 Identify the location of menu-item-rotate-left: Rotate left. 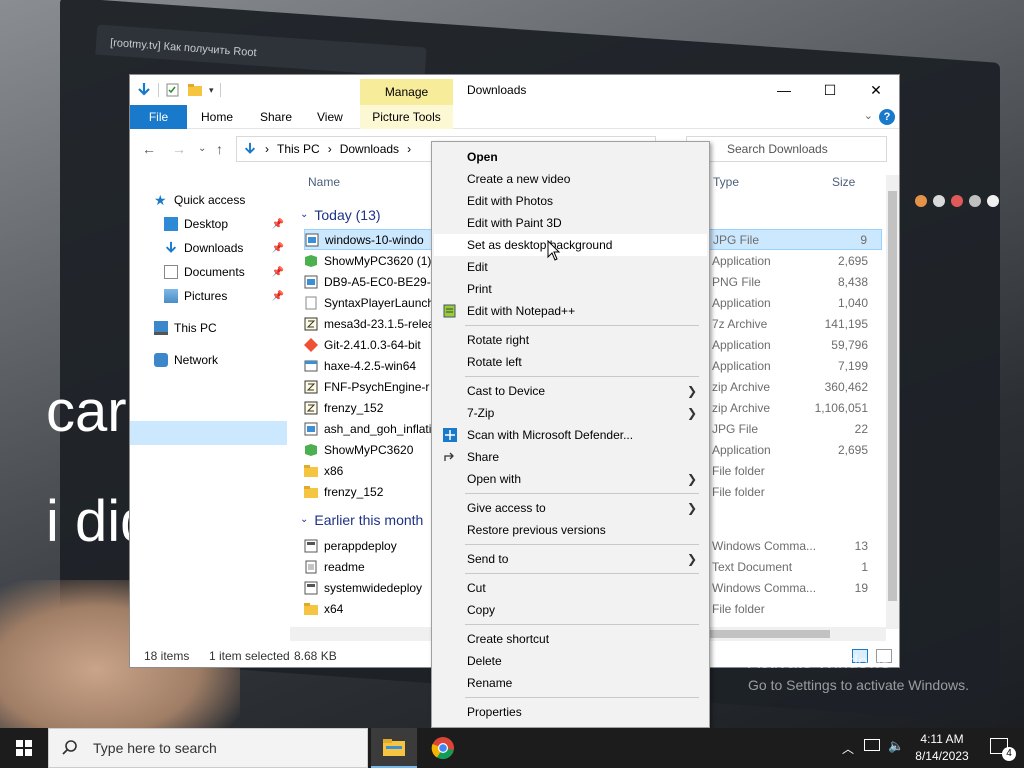
(570, 362).